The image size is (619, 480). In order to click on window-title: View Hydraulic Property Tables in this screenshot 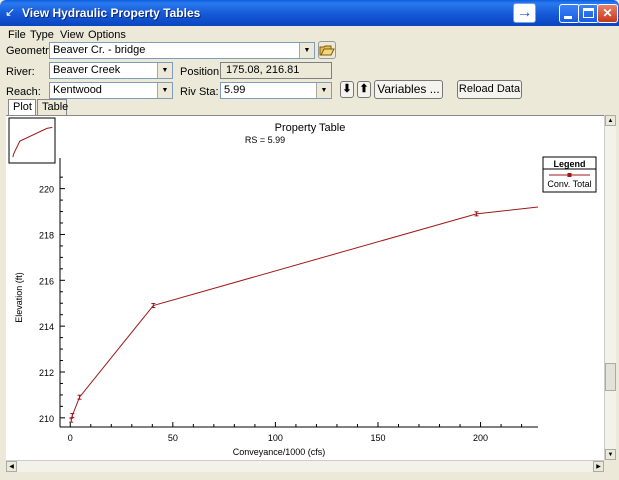, I will do `click(111, 13)`.